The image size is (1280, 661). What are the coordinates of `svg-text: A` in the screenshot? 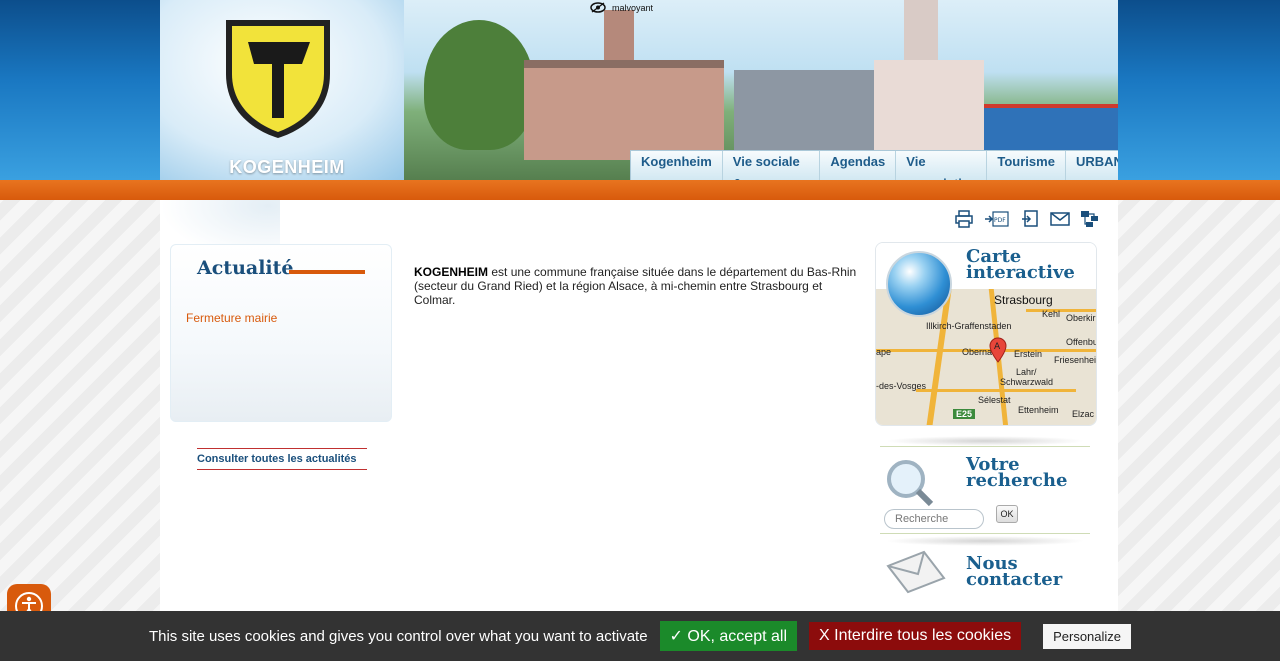 It's located at (997, 347).